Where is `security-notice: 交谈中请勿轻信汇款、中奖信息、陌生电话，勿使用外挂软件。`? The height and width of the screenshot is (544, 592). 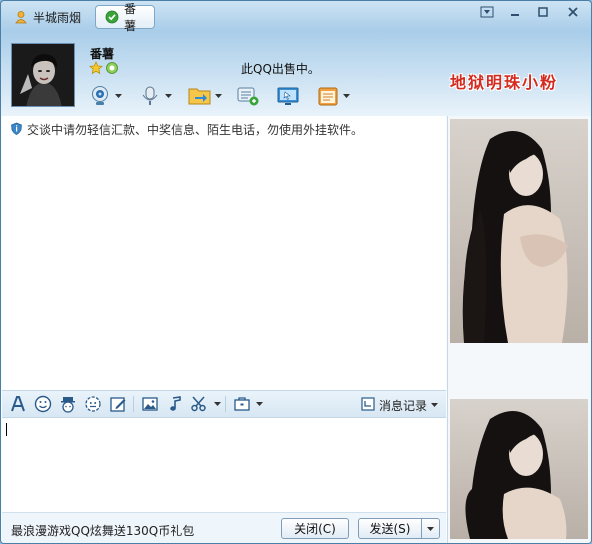
security-notice: 交谈中请勿轻信汇款、中奖信息、陌生电话，勿使用外挂软件。 is located at coordinates (186, 129).